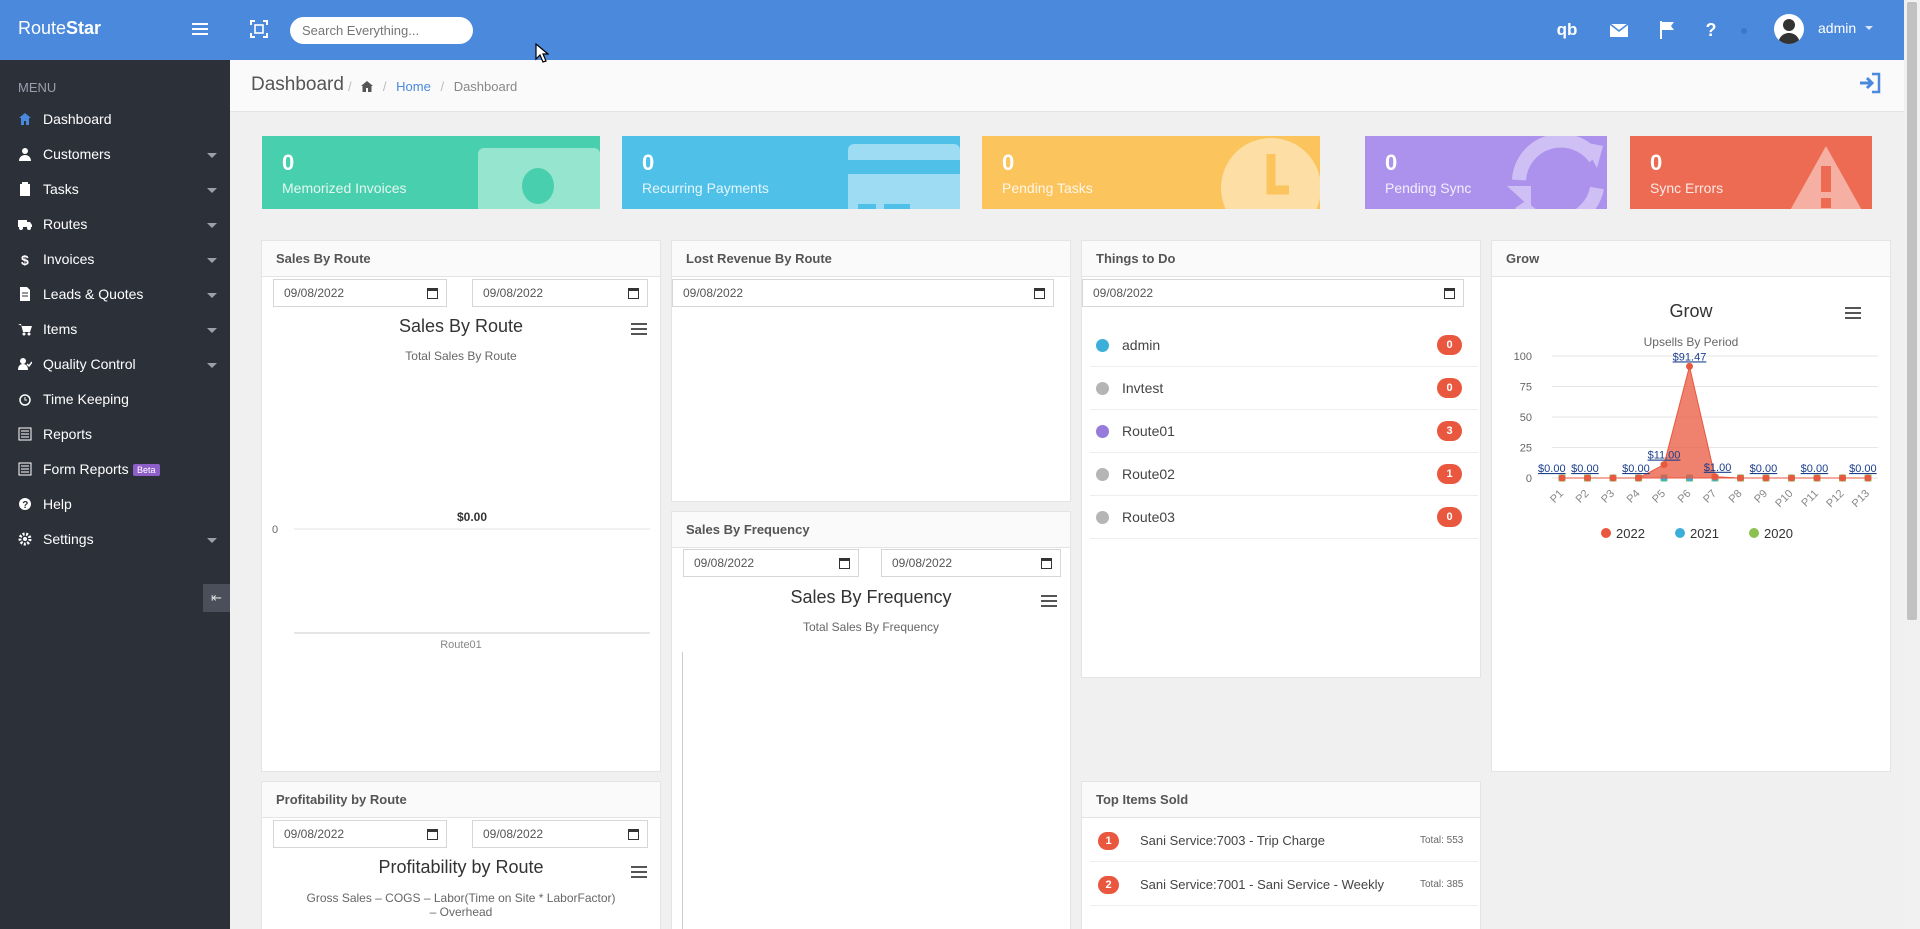 The image size is (1920, 929). What do you see at coordinates (1751, 172) in the screenshot?
I see `sync-errors-tile: 0 Sync Errors` at bounding box center [1751, 172].